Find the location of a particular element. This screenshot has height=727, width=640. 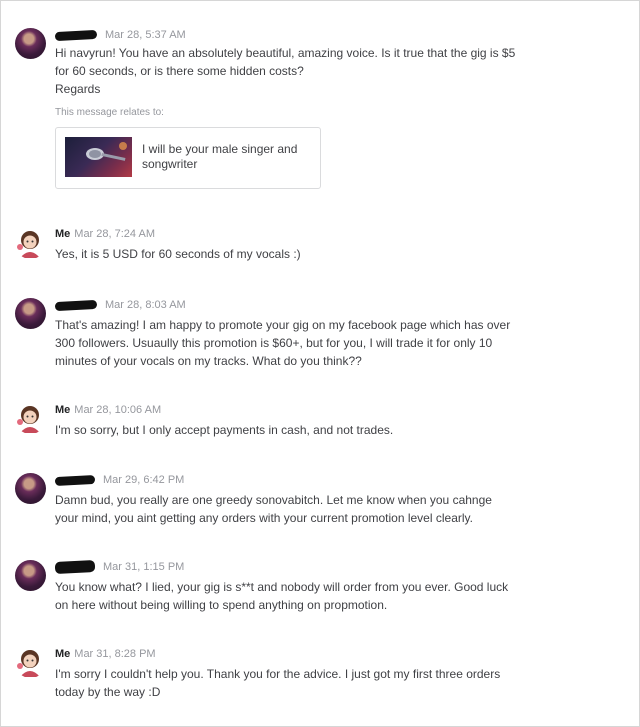

microphone-icon is located at coordinates (106, 151).